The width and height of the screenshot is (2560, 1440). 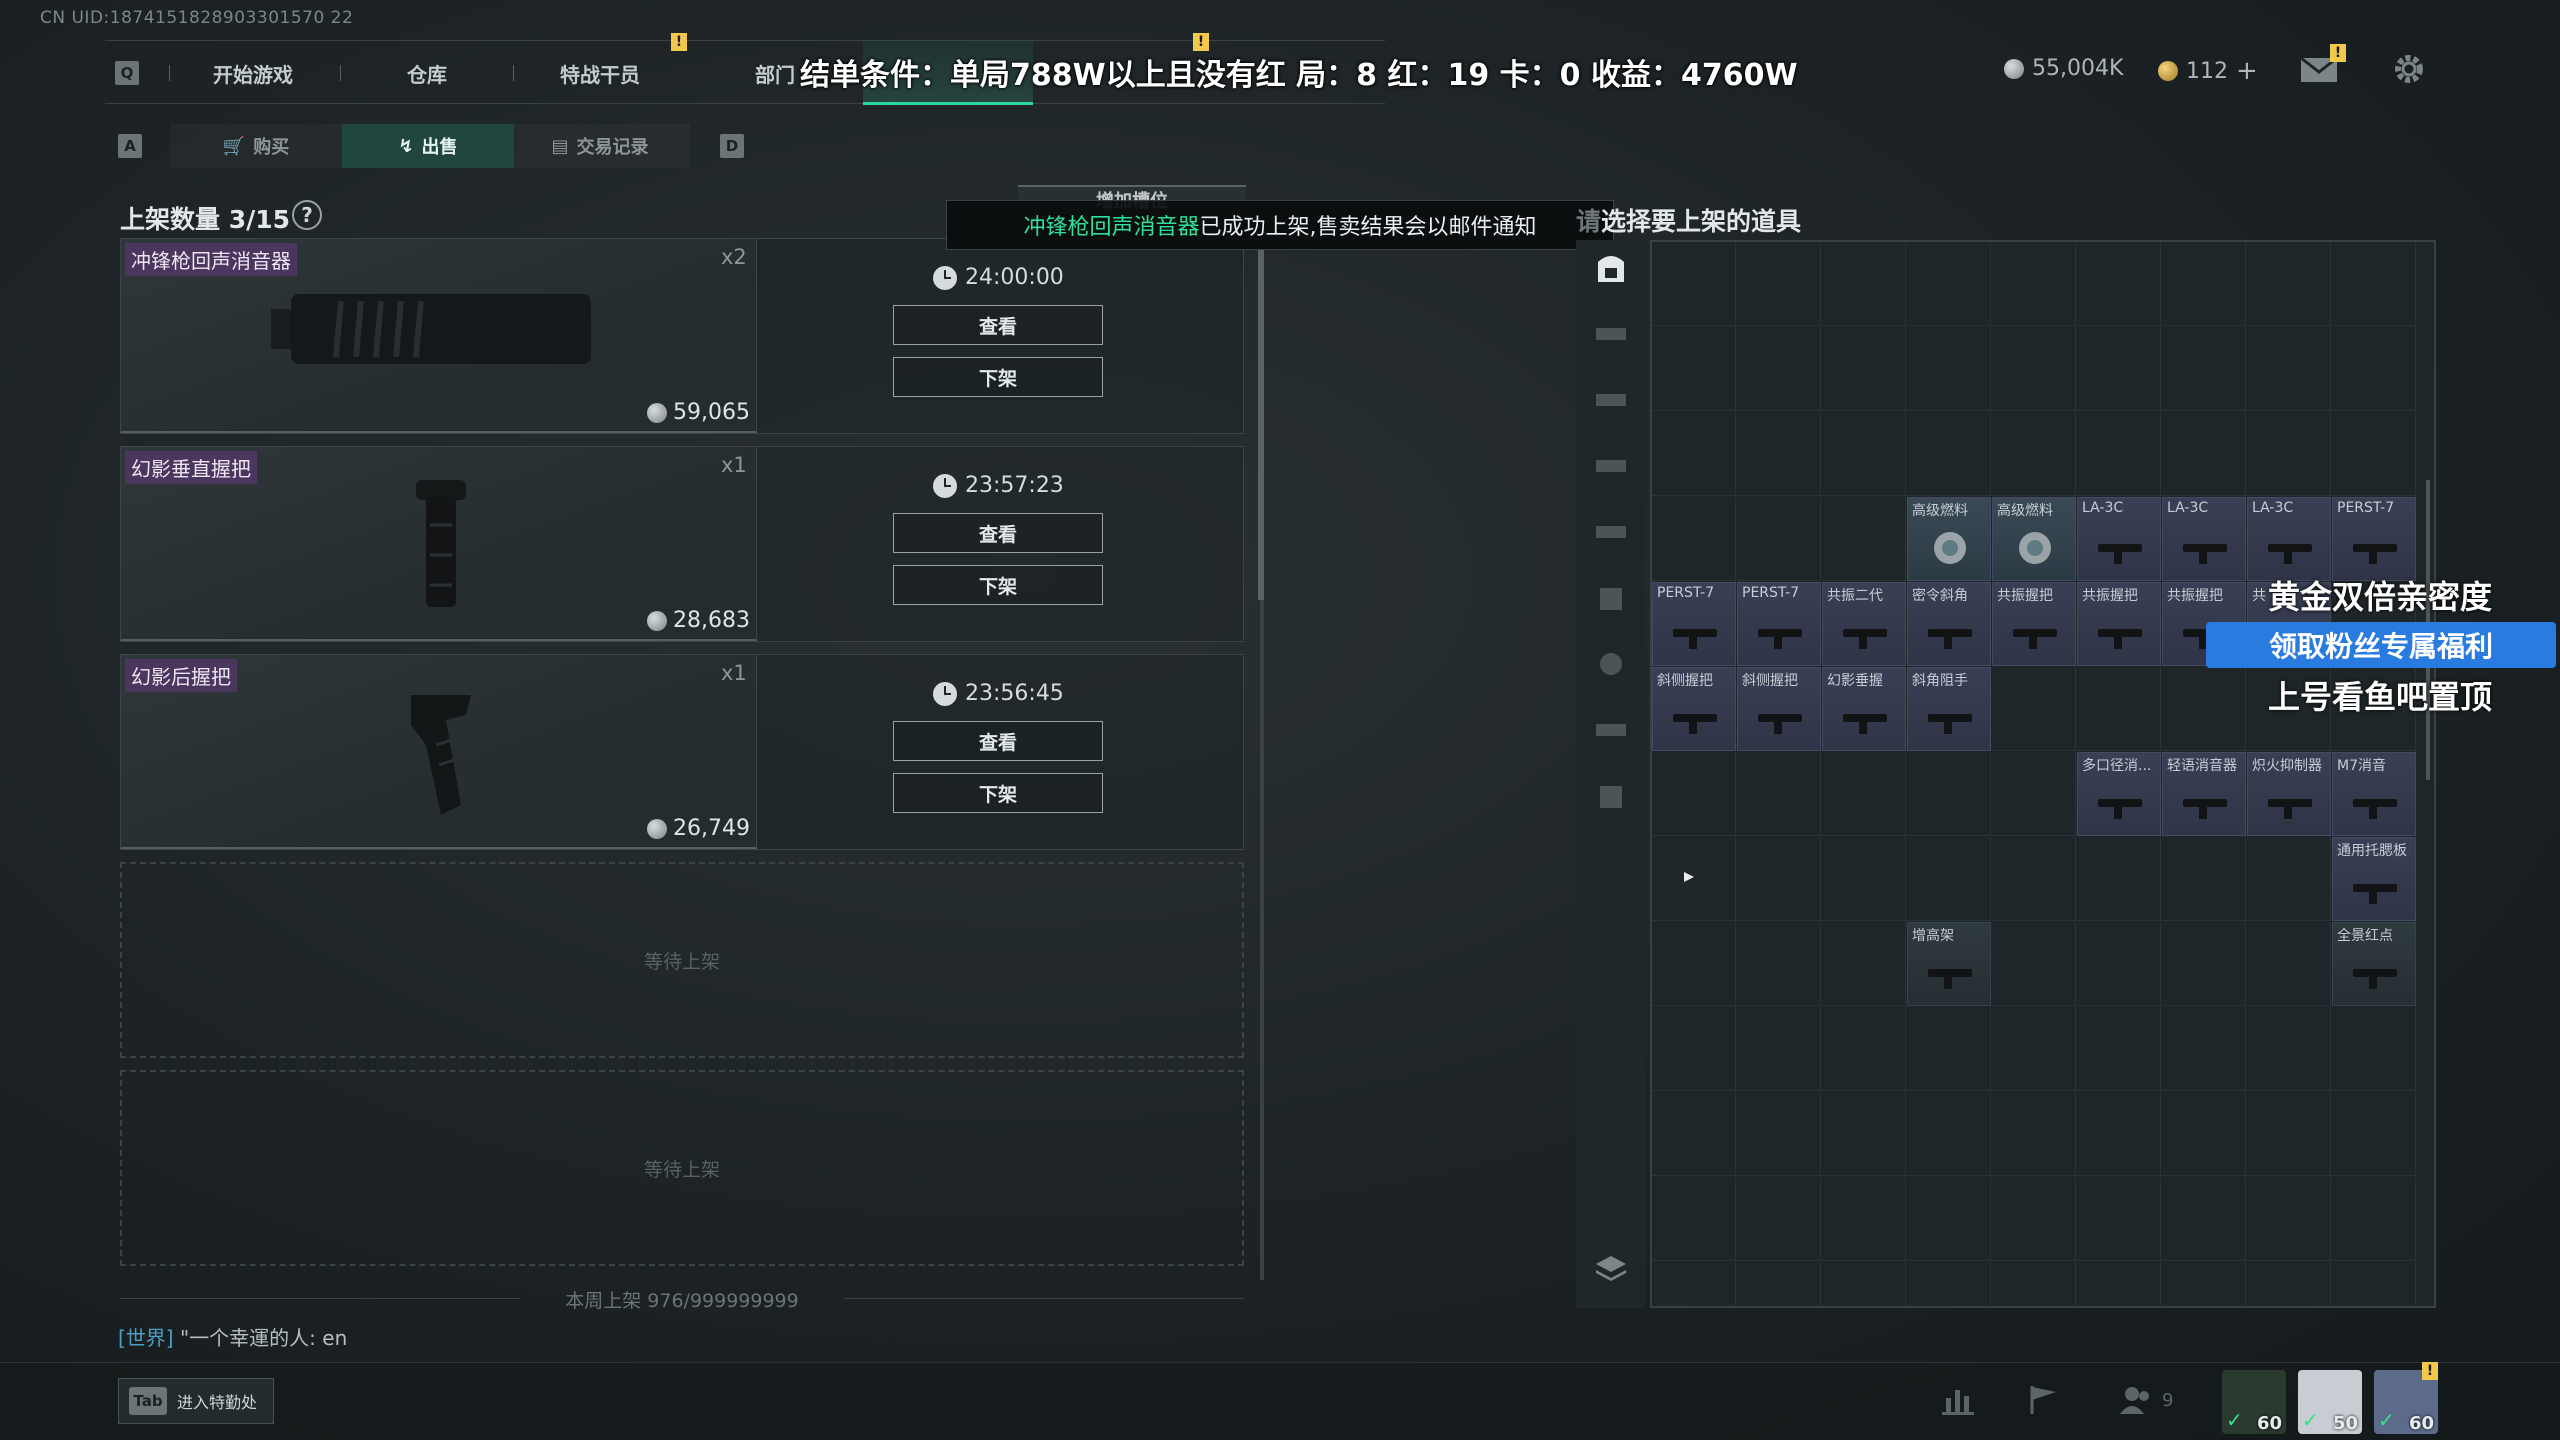 I want to click on nav-operators: 特战干员, so click(x=600, y=73).